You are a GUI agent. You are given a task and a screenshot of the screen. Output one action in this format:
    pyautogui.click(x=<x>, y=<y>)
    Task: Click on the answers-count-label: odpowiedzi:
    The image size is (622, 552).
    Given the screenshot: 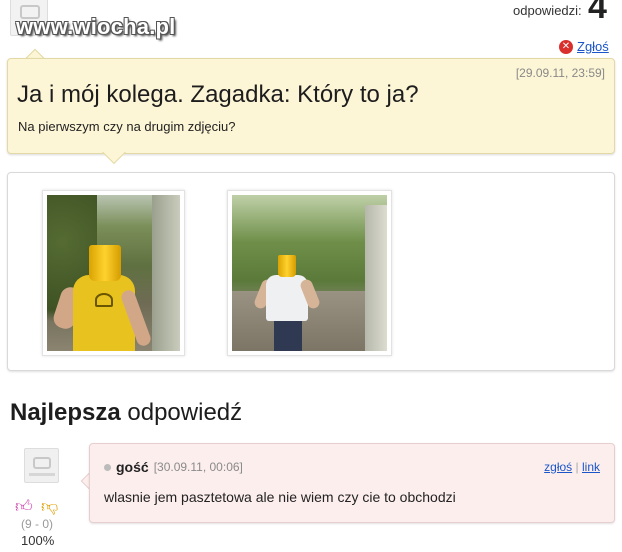 What is the action you would take?
    pyautogui.click(x=547, y=10)
    